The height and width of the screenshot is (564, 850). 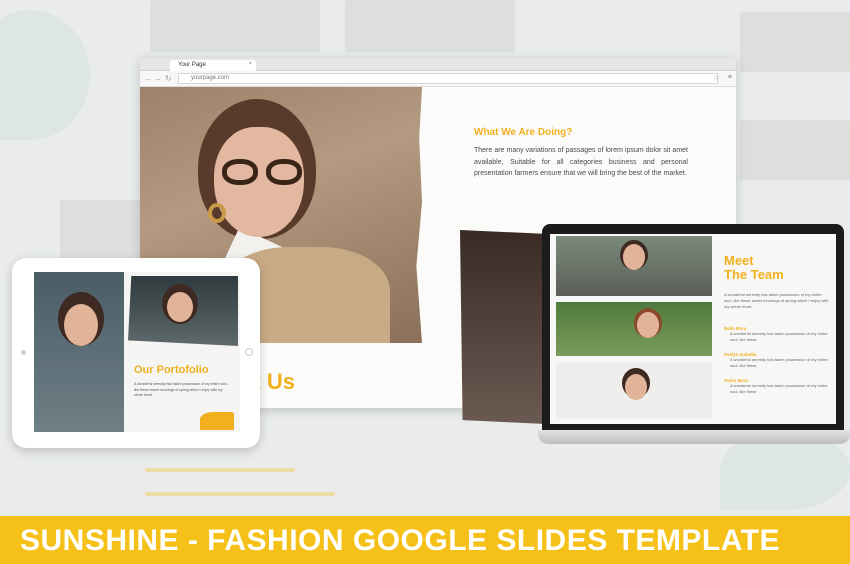 What do you see at coordinates (281, 174) in the screenshot?
I see `glasses-icon` at bounding box center [281, 174].